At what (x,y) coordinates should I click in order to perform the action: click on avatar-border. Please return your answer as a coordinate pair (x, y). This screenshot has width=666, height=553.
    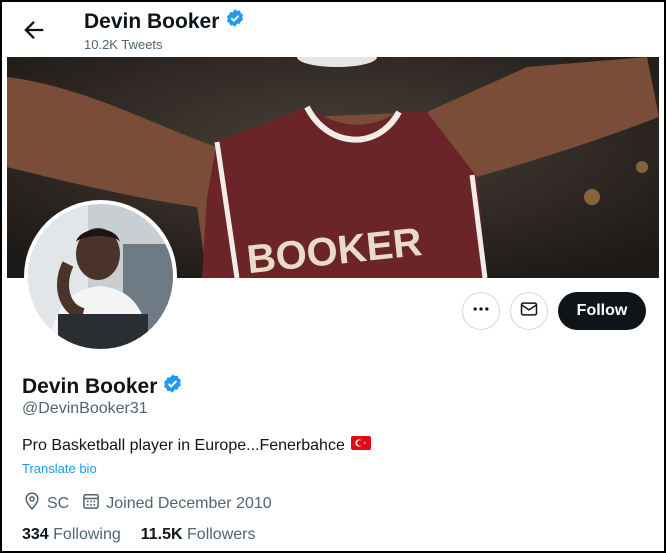
    Looking at the image, I should click on (100, 276).